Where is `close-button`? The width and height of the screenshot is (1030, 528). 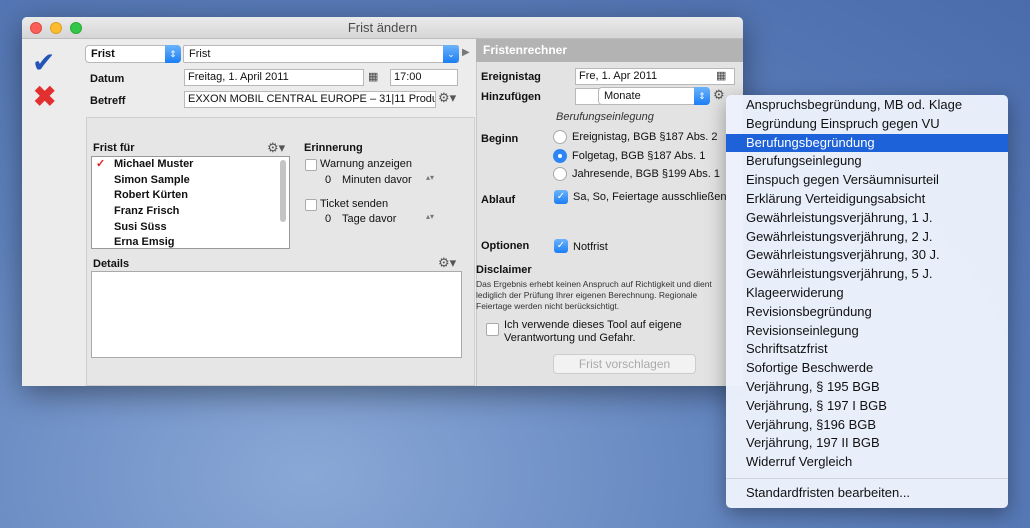
close-button is located at coordinates (36, 28).